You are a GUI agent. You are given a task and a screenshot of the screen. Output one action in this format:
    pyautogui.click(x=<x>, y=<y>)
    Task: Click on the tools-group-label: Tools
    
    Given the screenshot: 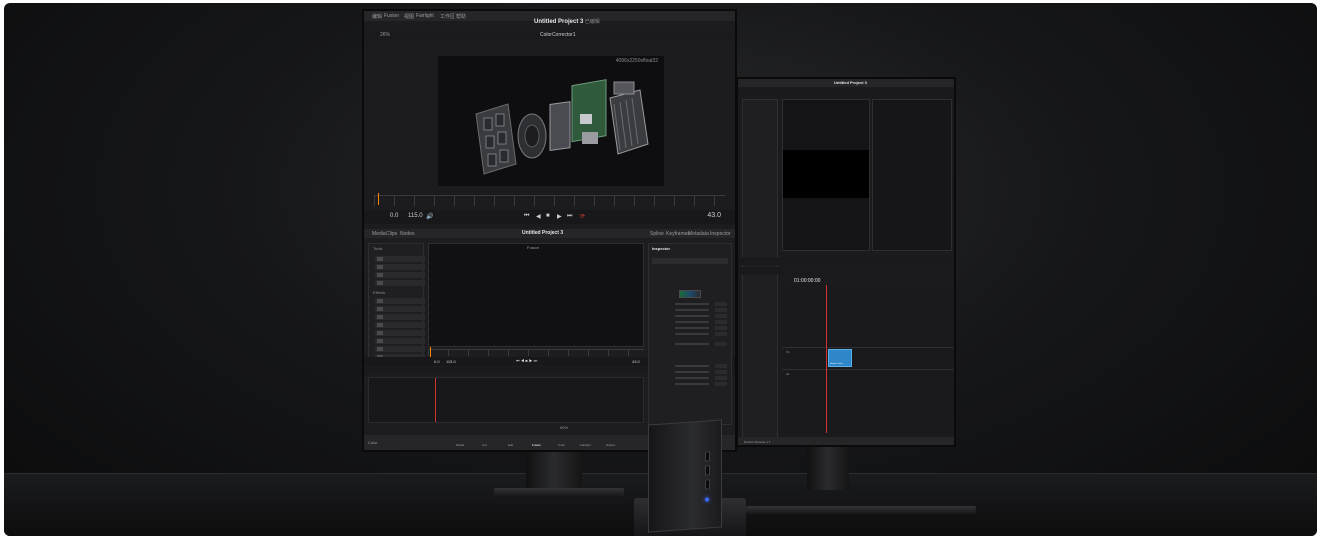 What is the action you would take?
    pyautogui.click(x=378, y=248)
    